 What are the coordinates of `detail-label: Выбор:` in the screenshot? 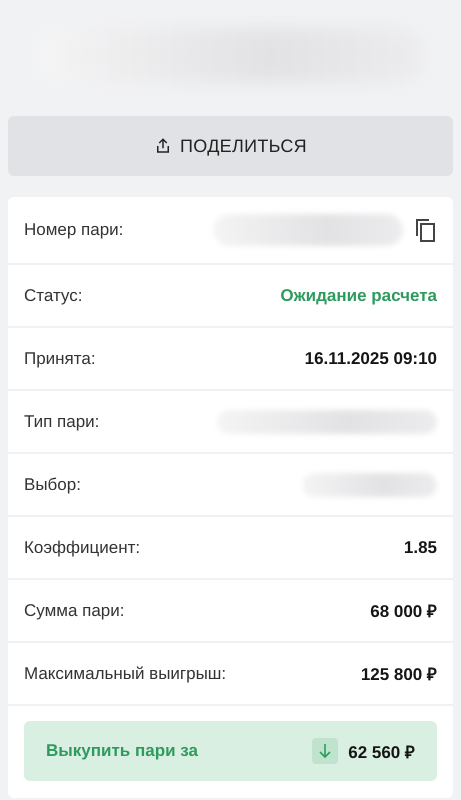 It's located at (52, 484).